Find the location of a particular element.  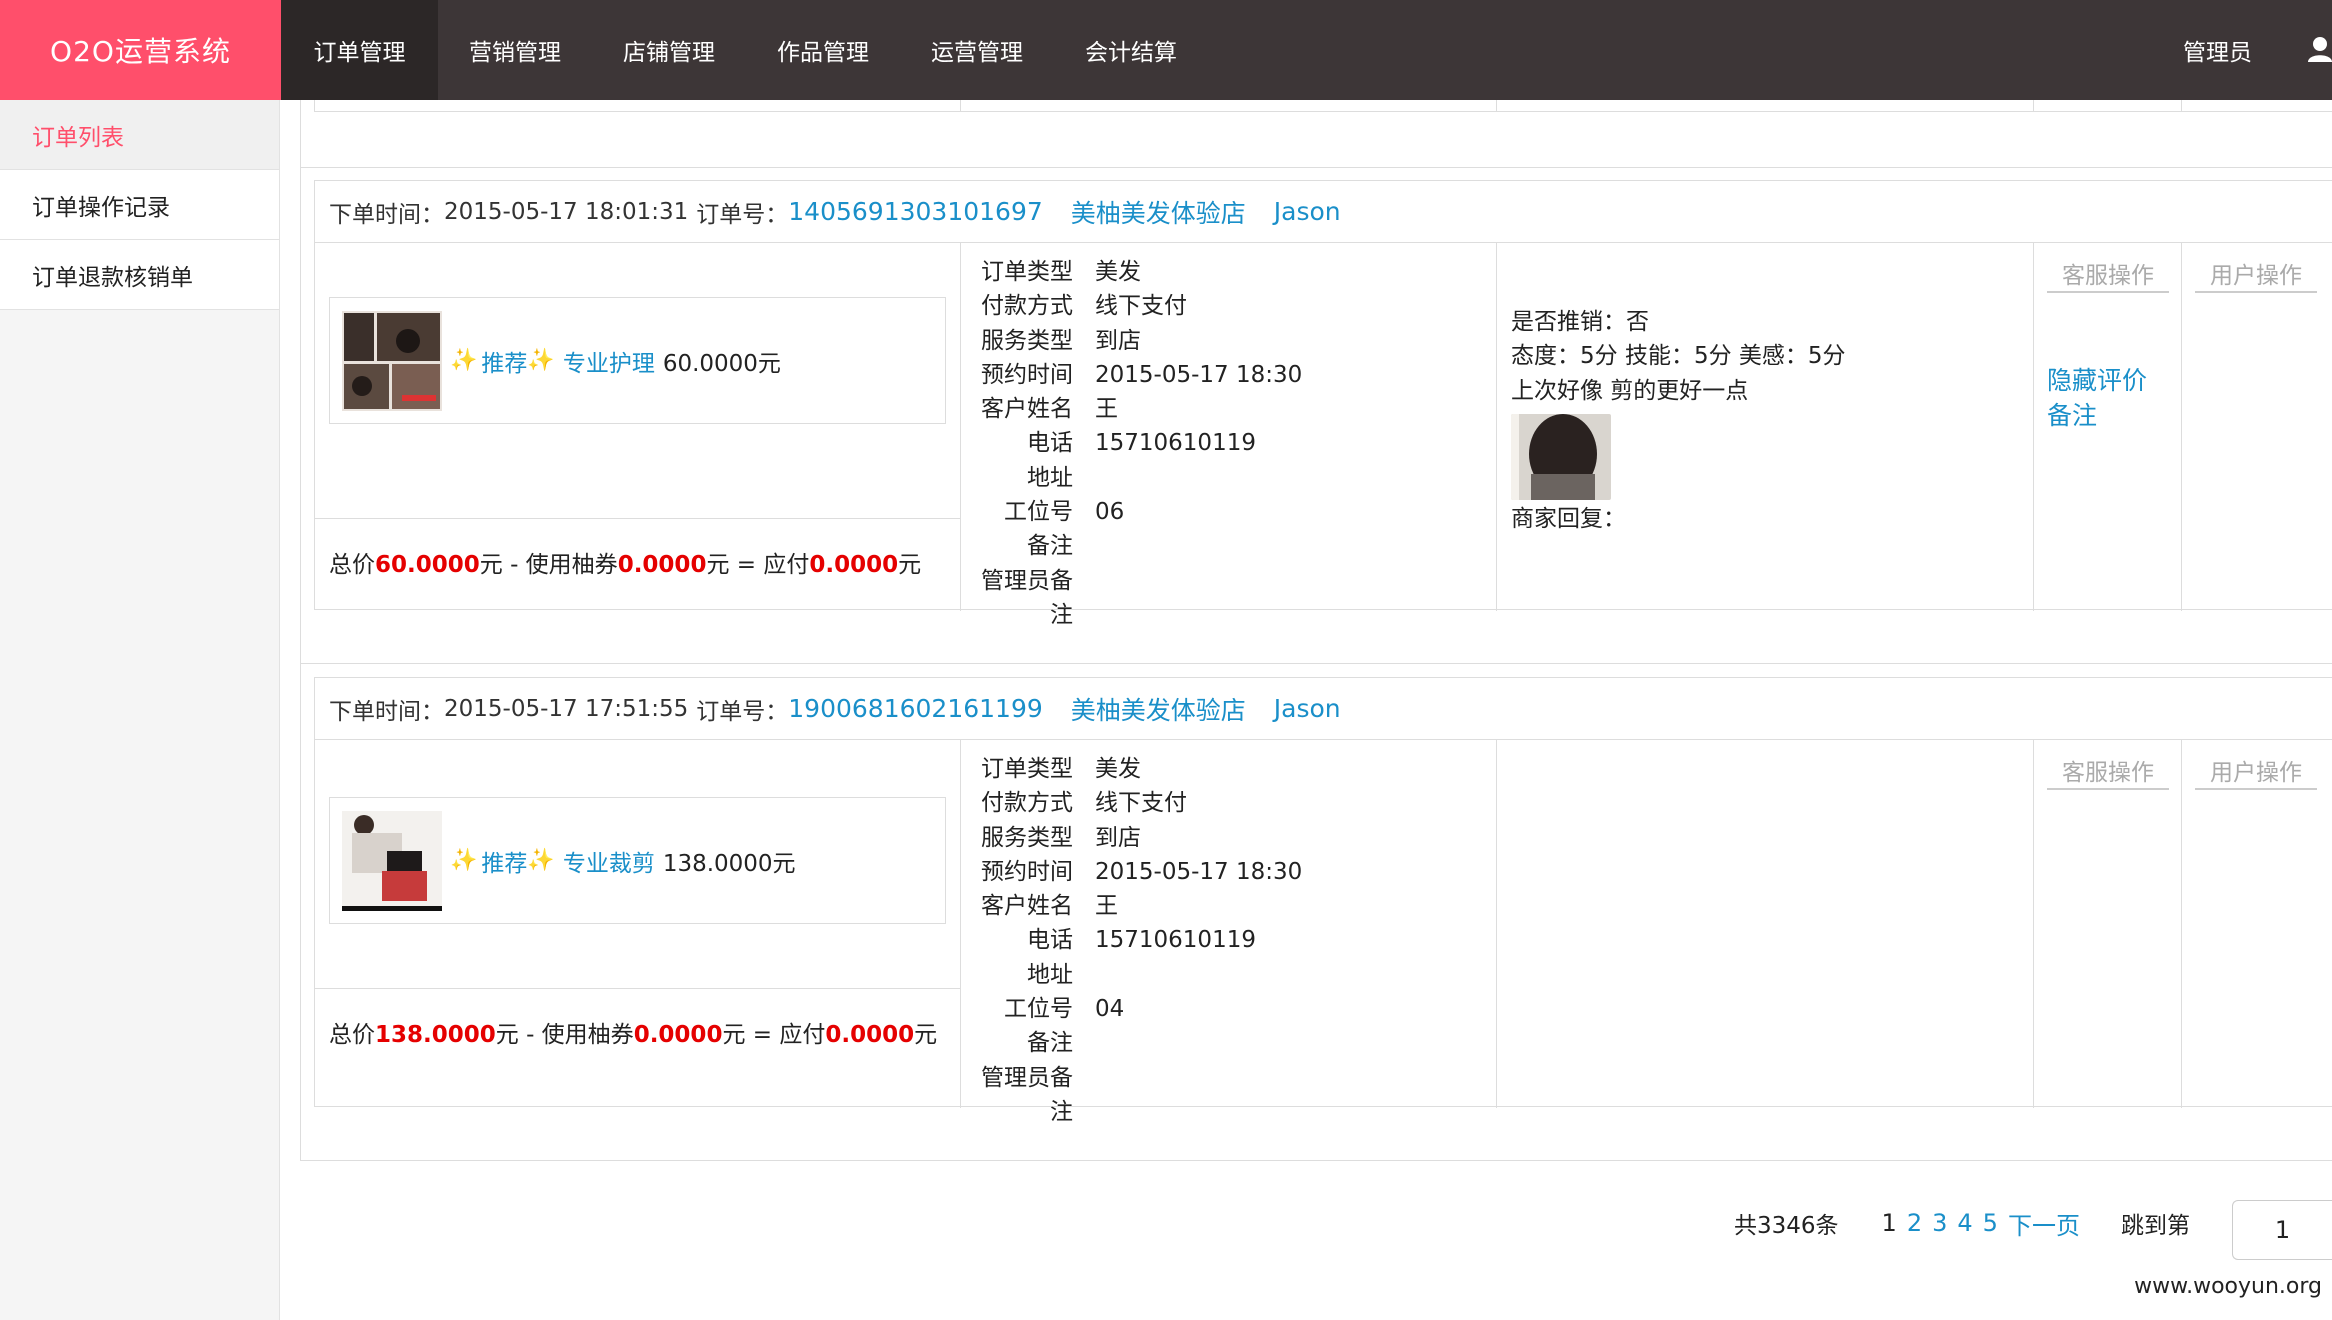

nav-accounting: 会计结算 is located at coordinates (1131, 50).